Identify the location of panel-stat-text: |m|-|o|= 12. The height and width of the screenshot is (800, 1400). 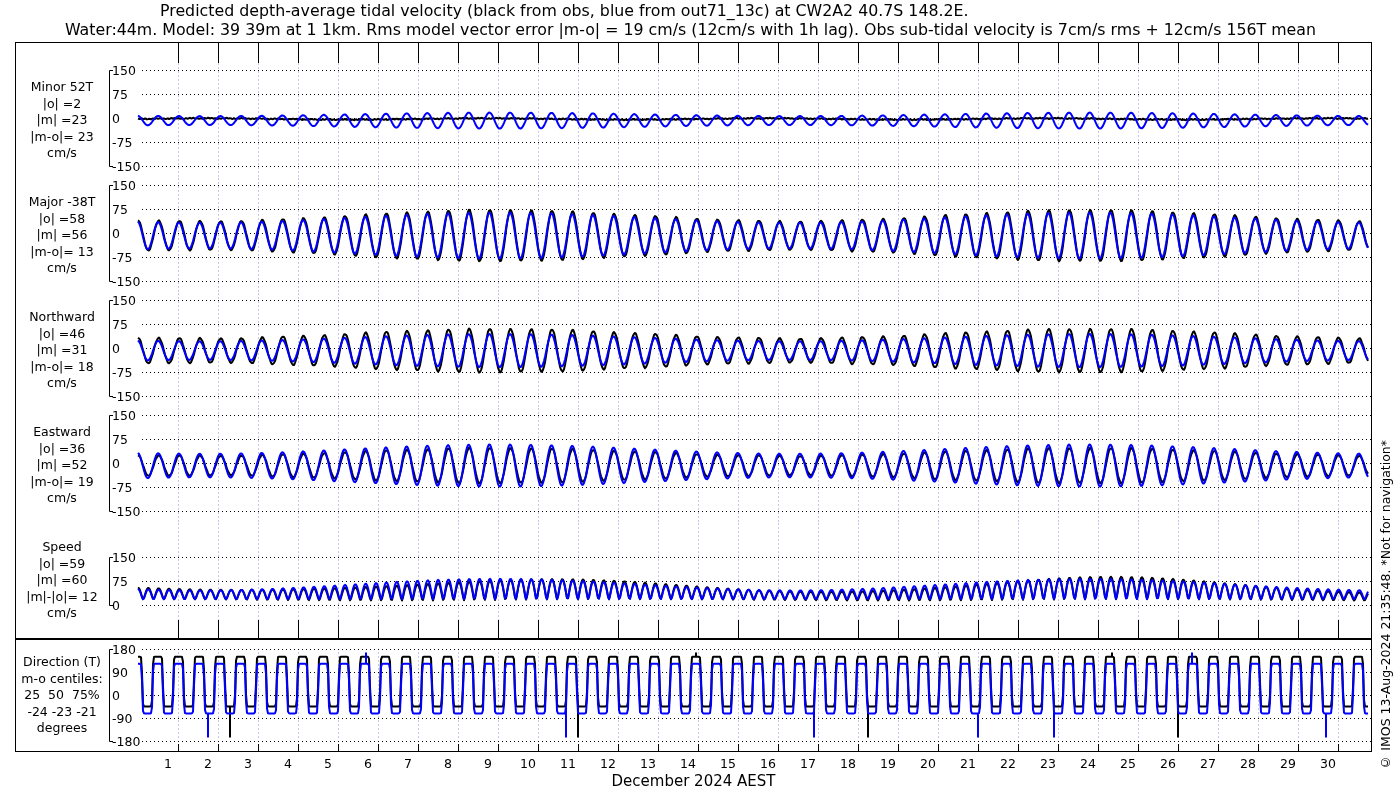
(62, 597).